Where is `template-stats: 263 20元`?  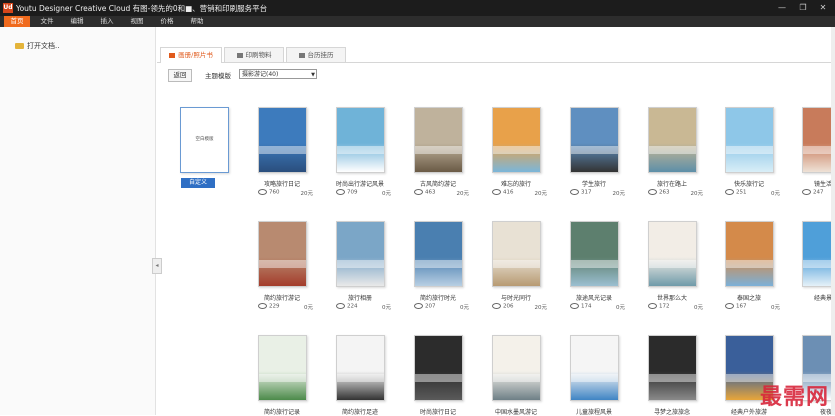
template-stats: 263 20元 is located at coordinates (675, 193).